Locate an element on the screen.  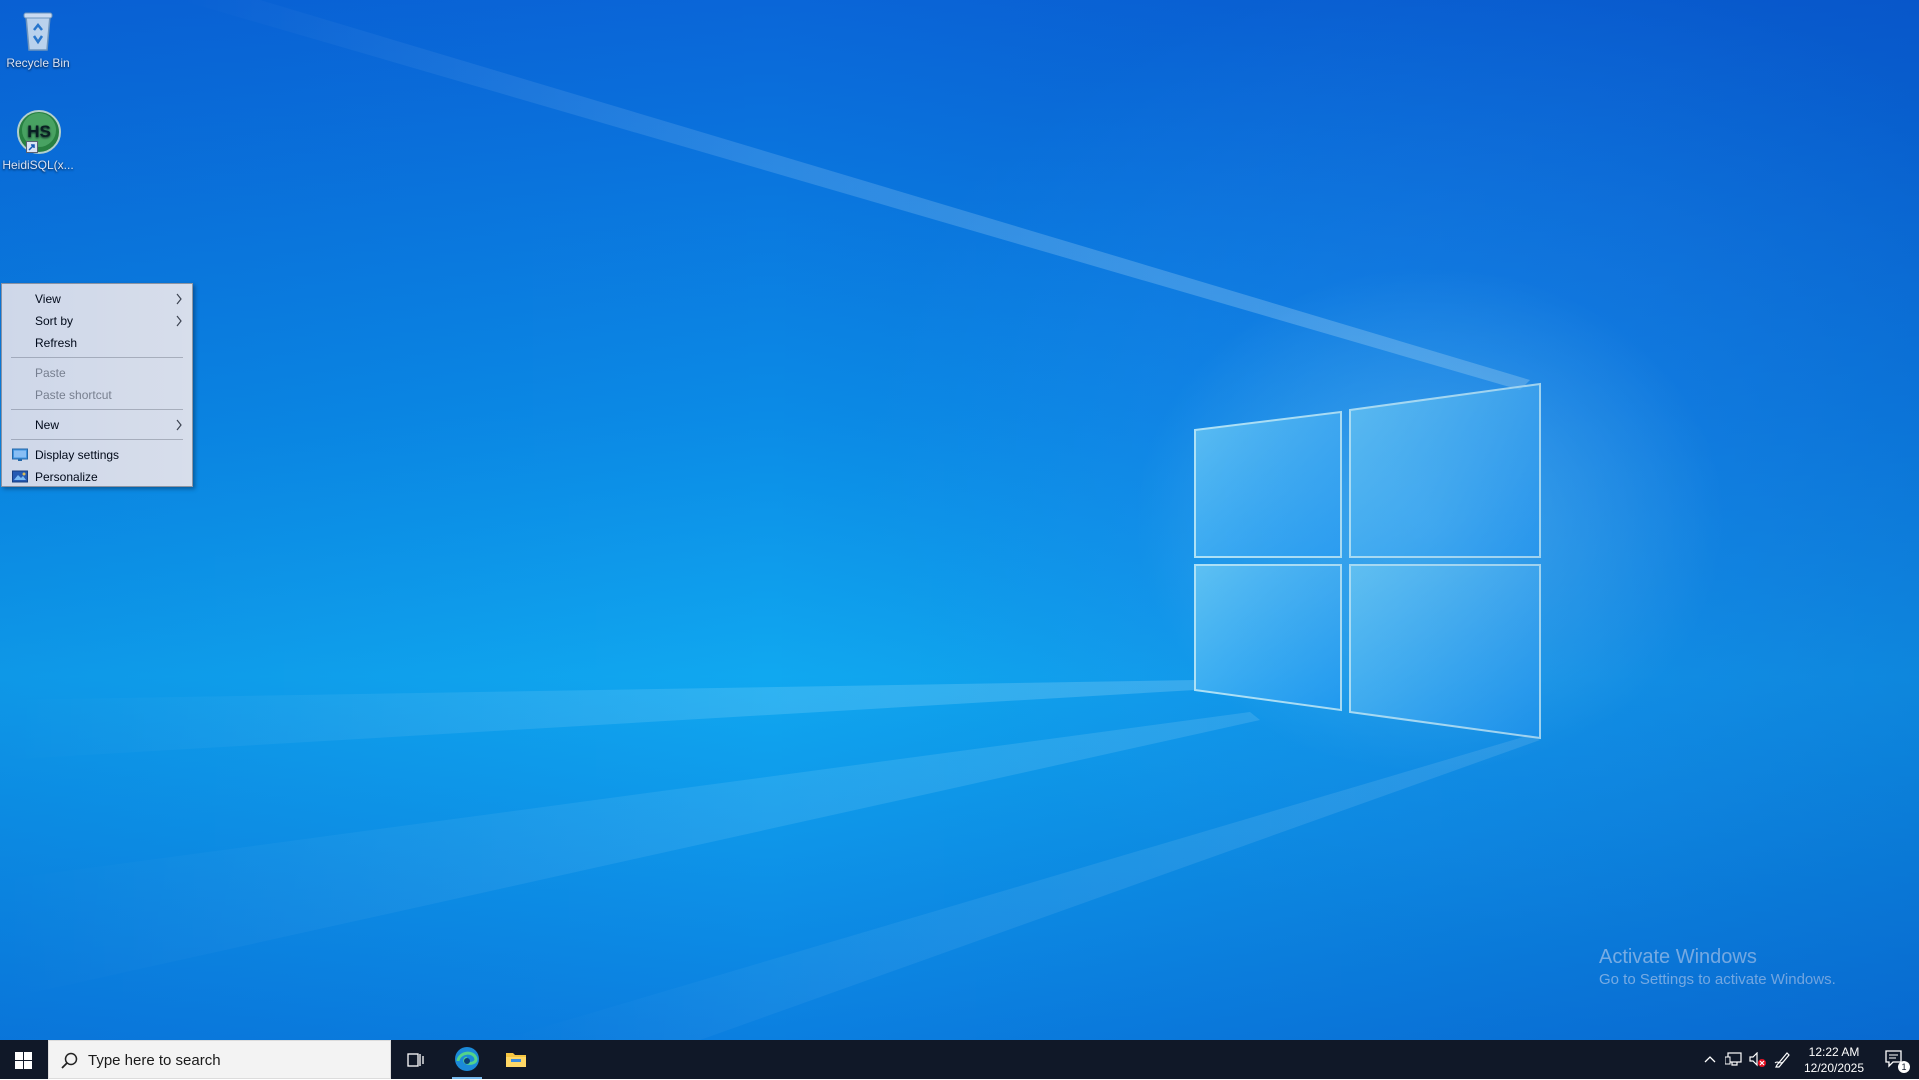
windows-start-icon is located at coordinates (23, 1060).